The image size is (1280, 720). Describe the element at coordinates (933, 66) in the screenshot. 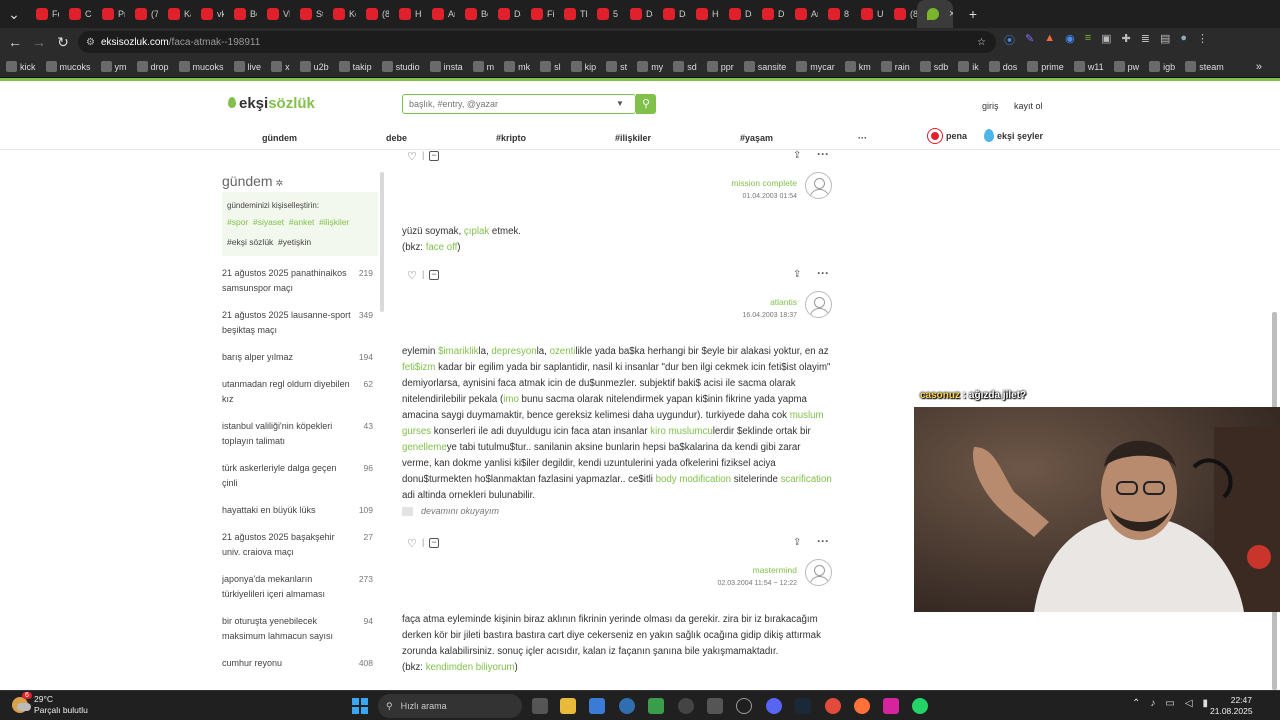

I see `bookmark-item: sdb` at that location.